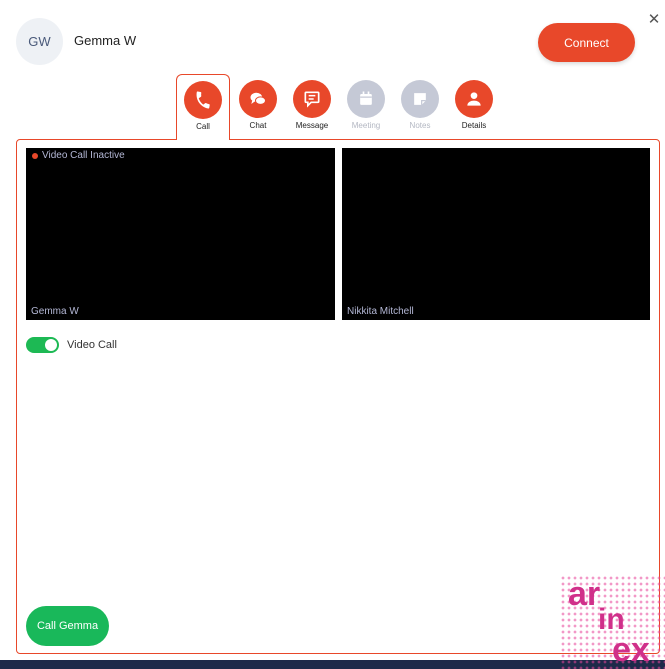 The image size is (665, 669). What do you see at coordinates (420, 125) in the screenshot?
I see `tab-notes-label: Notes` at bounding box center [420, 125].